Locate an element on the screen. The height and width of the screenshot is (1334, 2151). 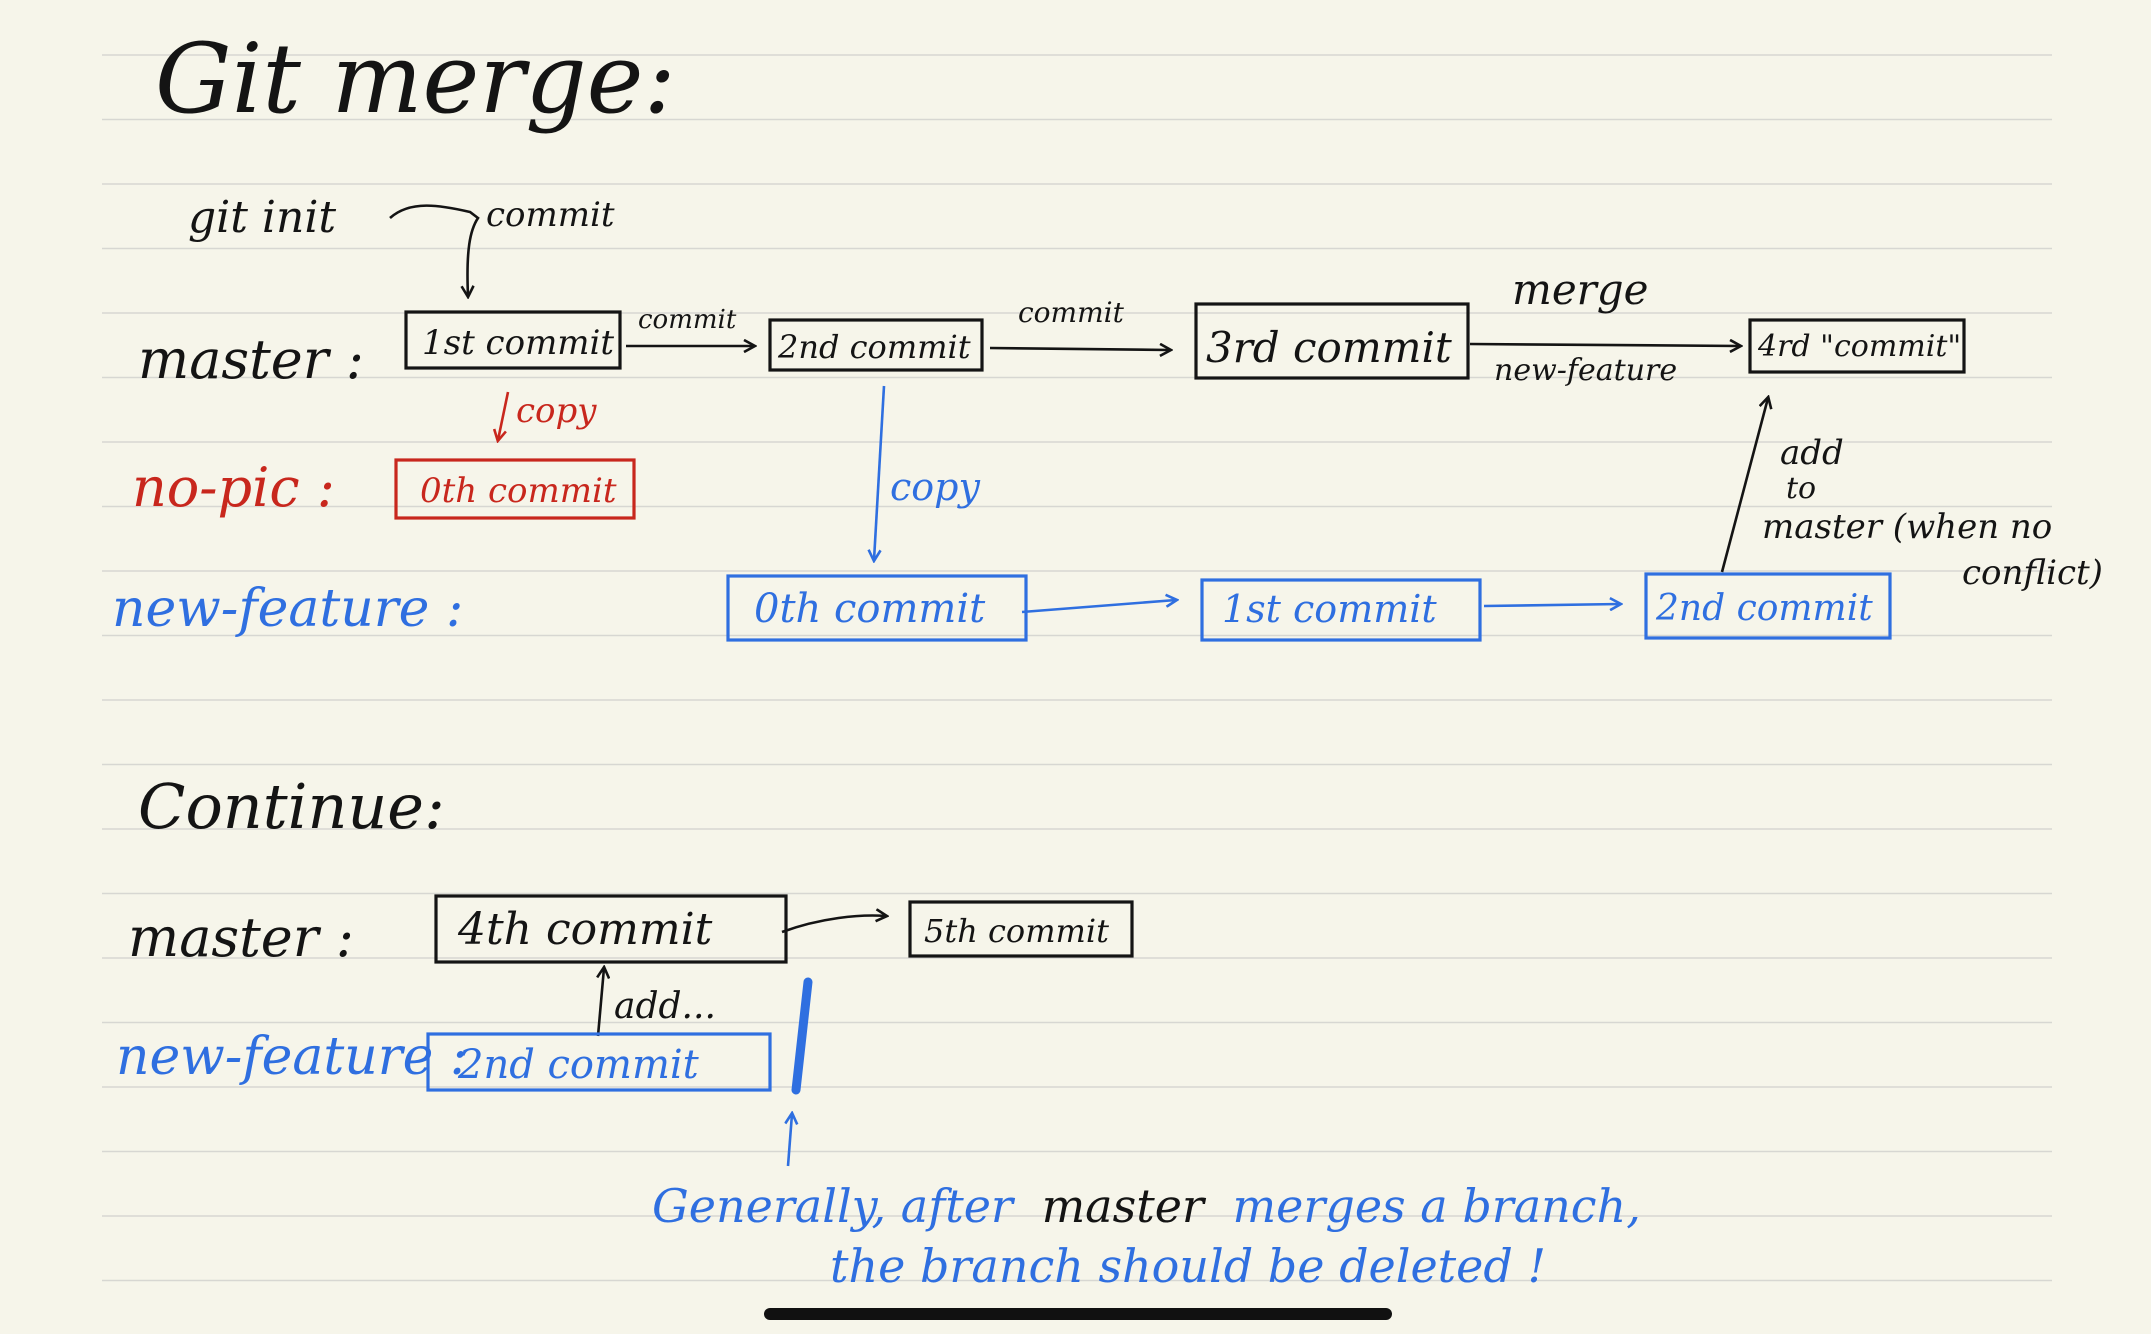
add-note-line-2: to is located at coordinates (1801, 488).